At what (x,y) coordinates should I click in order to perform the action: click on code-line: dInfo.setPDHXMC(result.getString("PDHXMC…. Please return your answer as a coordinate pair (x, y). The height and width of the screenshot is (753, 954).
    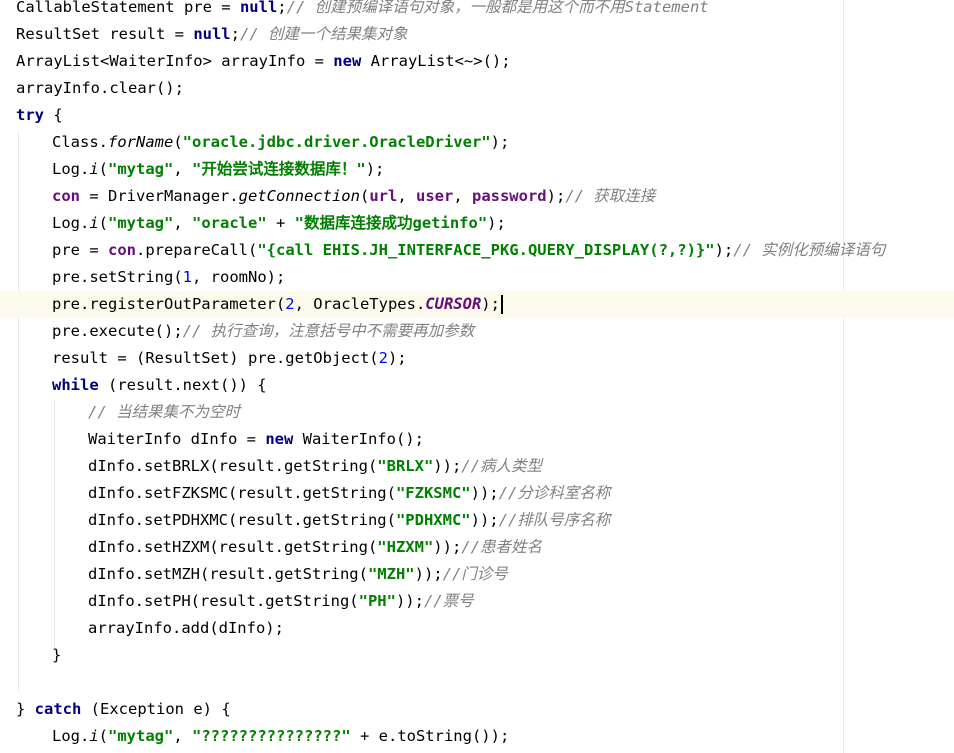
    Looking at the image, I should click on (477, 520).